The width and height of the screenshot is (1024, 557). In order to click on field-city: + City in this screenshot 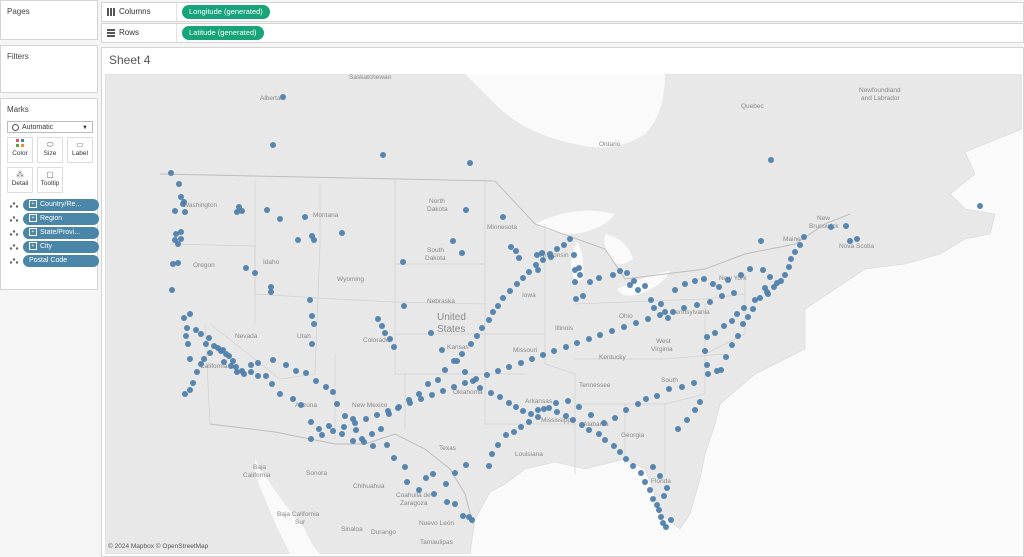, I will do `click(54, 247)`.